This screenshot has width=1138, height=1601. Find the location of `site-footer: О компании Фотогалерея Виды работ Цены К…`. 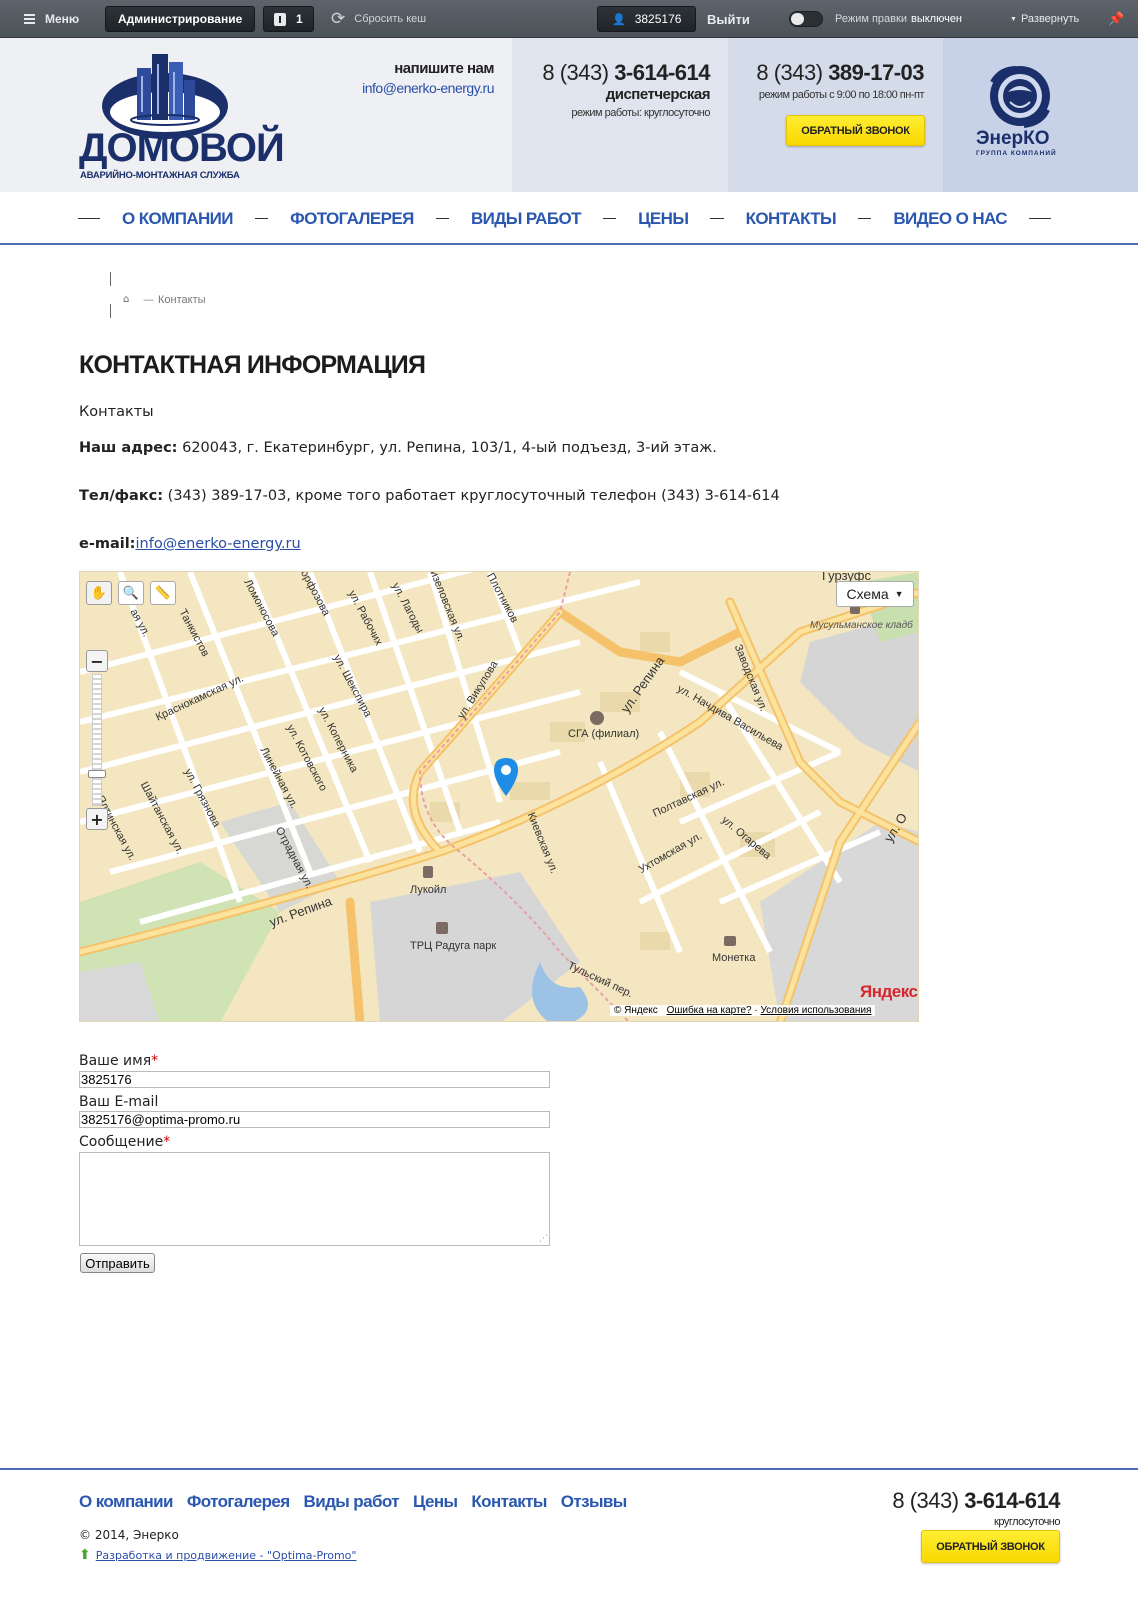

site-footer: О компании Фотогалерея Виды работ Цены К… is located at coordinates (569, 1534).